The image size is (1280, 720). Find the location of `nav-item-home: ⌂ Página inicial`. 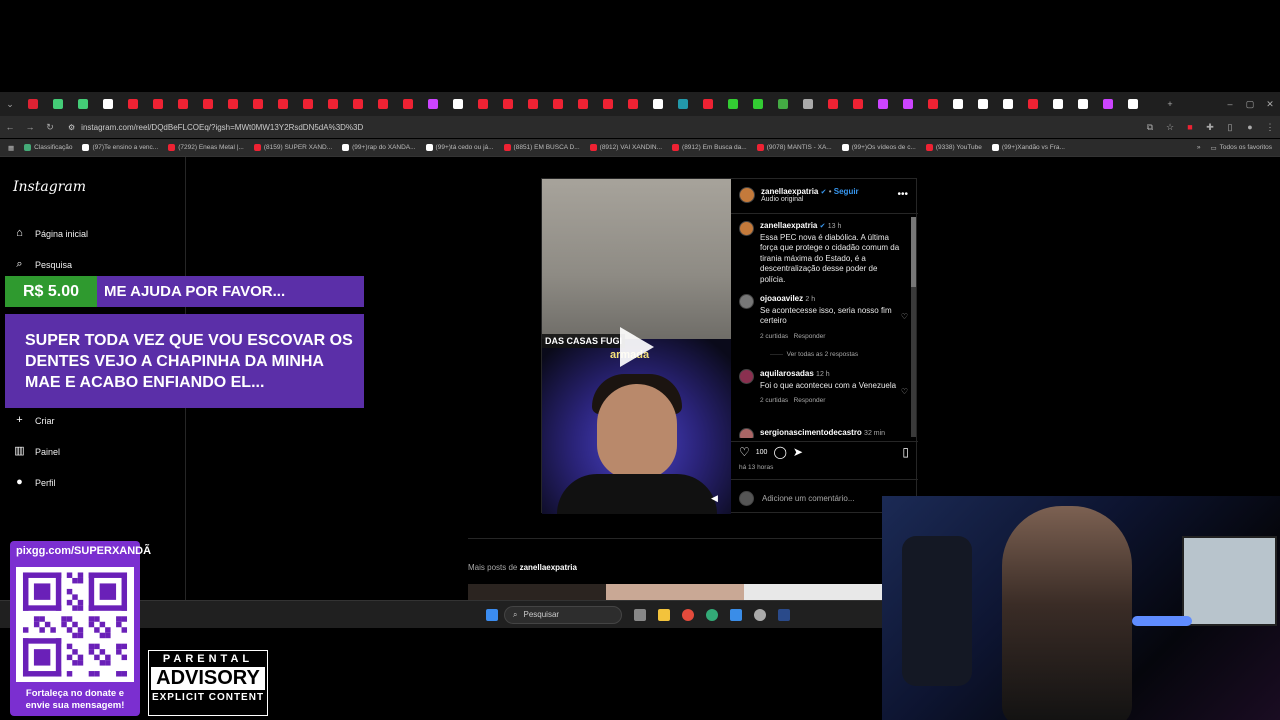

nav-item-home: ⌂ Página inicial is located at coordinates (50, 233).